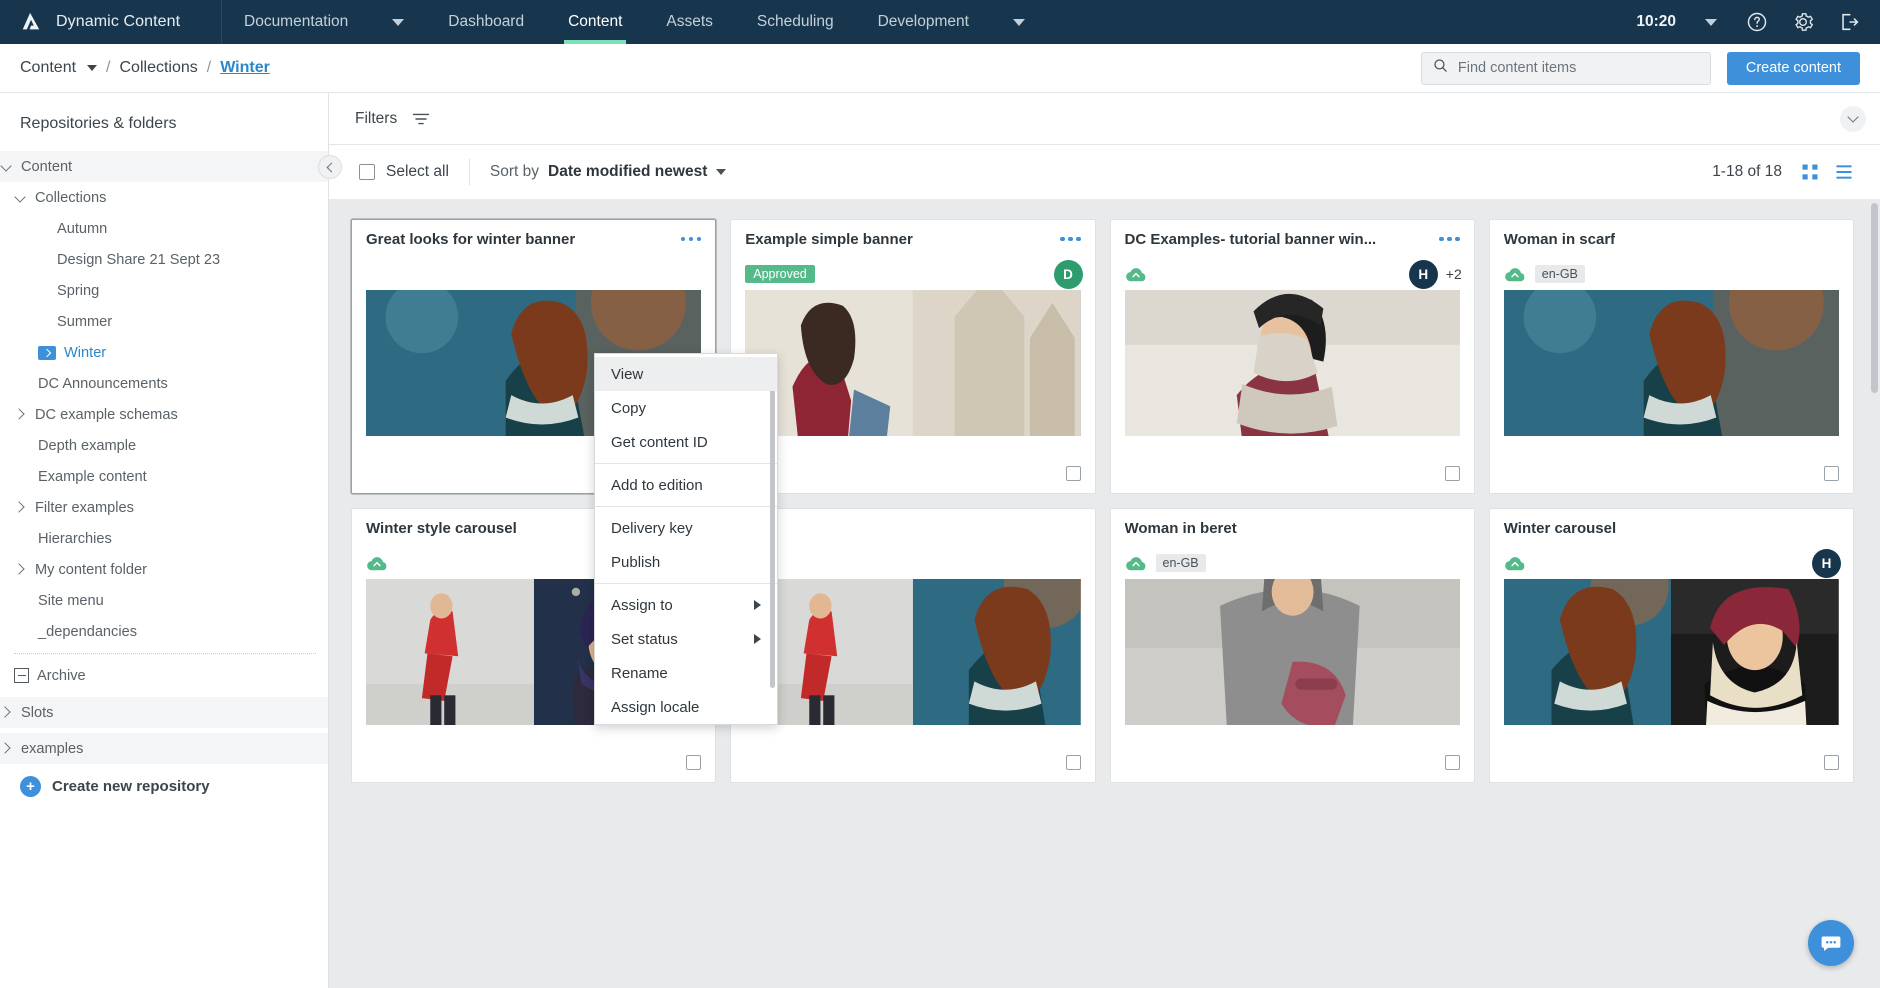 This screenshot has height=988, width=1880. Describe the element at coordinates (1292, 356) in the screenshot. I see `content-card: DC Examples- tutorial banner win... H +2` at that location.